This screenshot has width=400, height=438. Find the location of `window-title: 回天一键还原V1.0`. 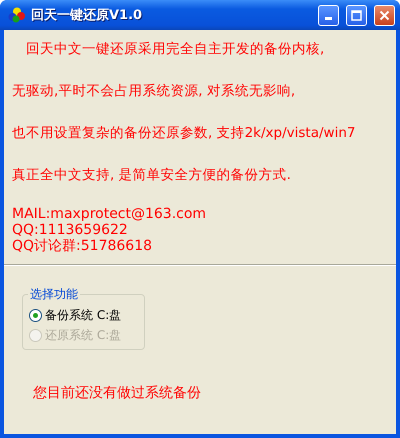

window-title: 回天一键还原V1.0 is located at coordinates (87, 15).